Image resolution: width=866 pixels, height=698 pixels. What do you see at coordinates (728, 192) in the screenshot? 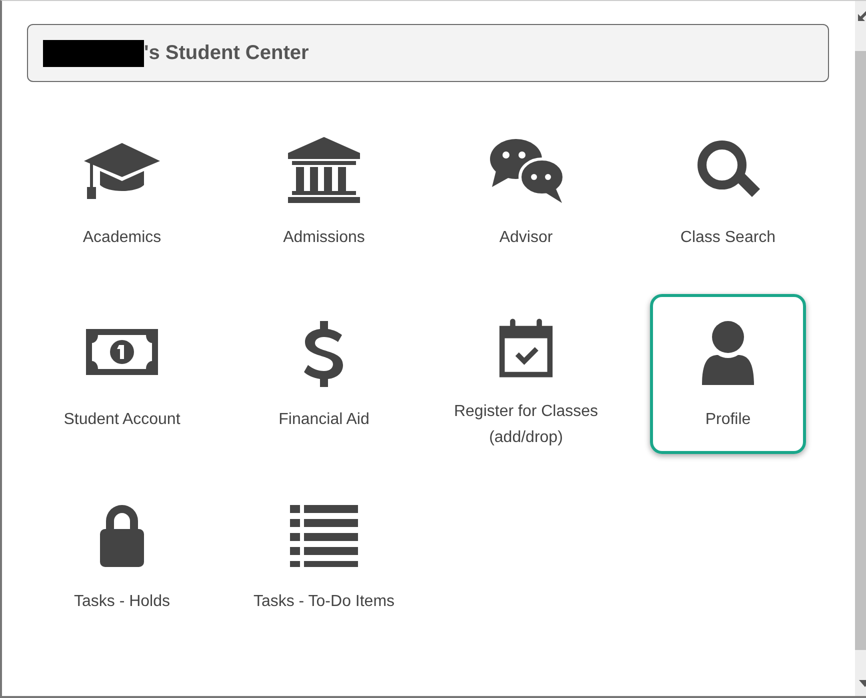
I see `tile-link: Class Search` at bounding box center [728, 192].